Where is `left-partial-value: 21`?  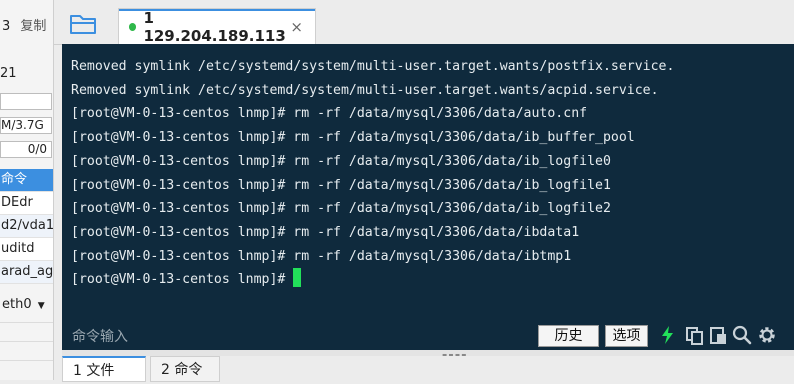 left-partial-value: 21 is located at coordinates (8, 73).